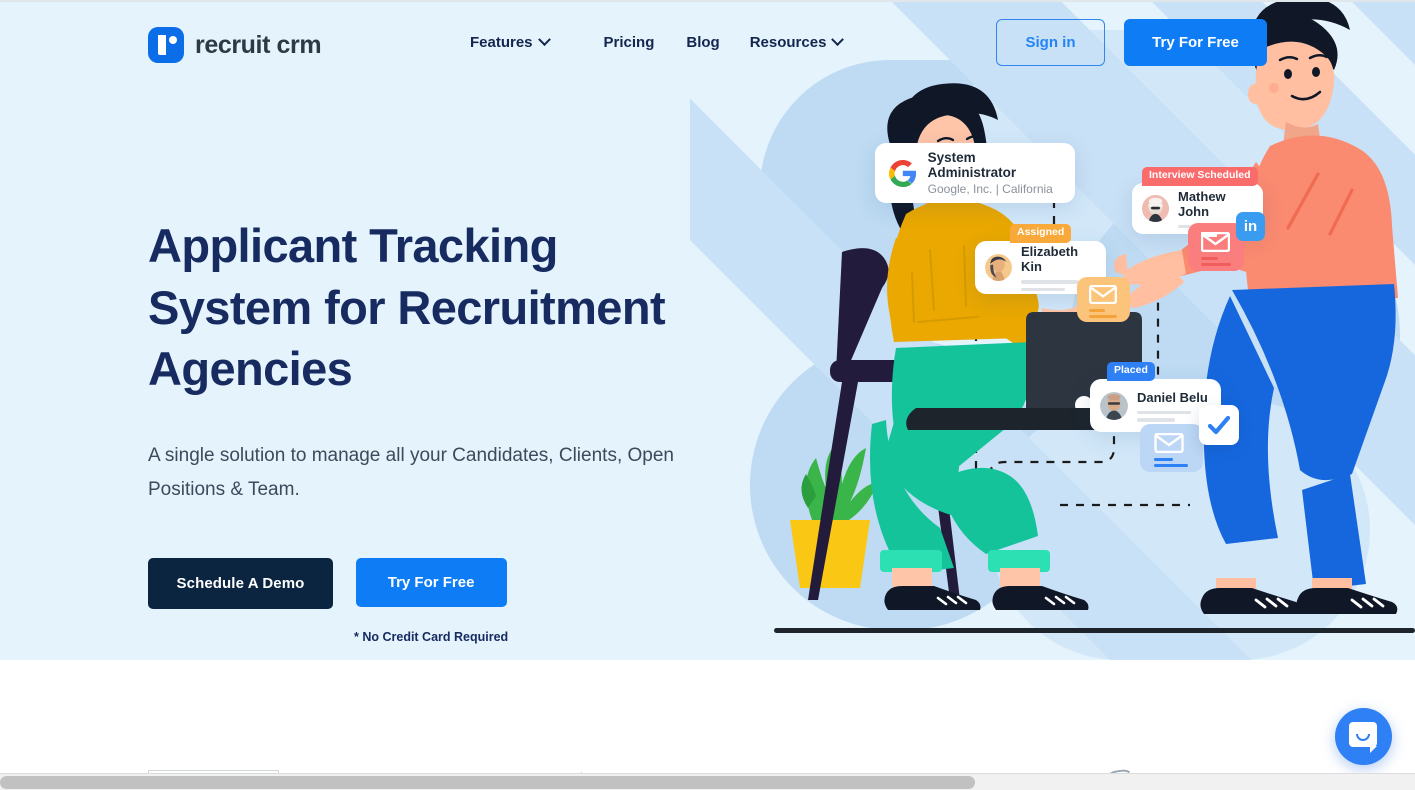 Image resolution: width=1415 pixels, height=790 pixels. Describe the element at coordinates (1172, 397) in the screenshot. I see `candidate-name: Daniel Belu` at that location.